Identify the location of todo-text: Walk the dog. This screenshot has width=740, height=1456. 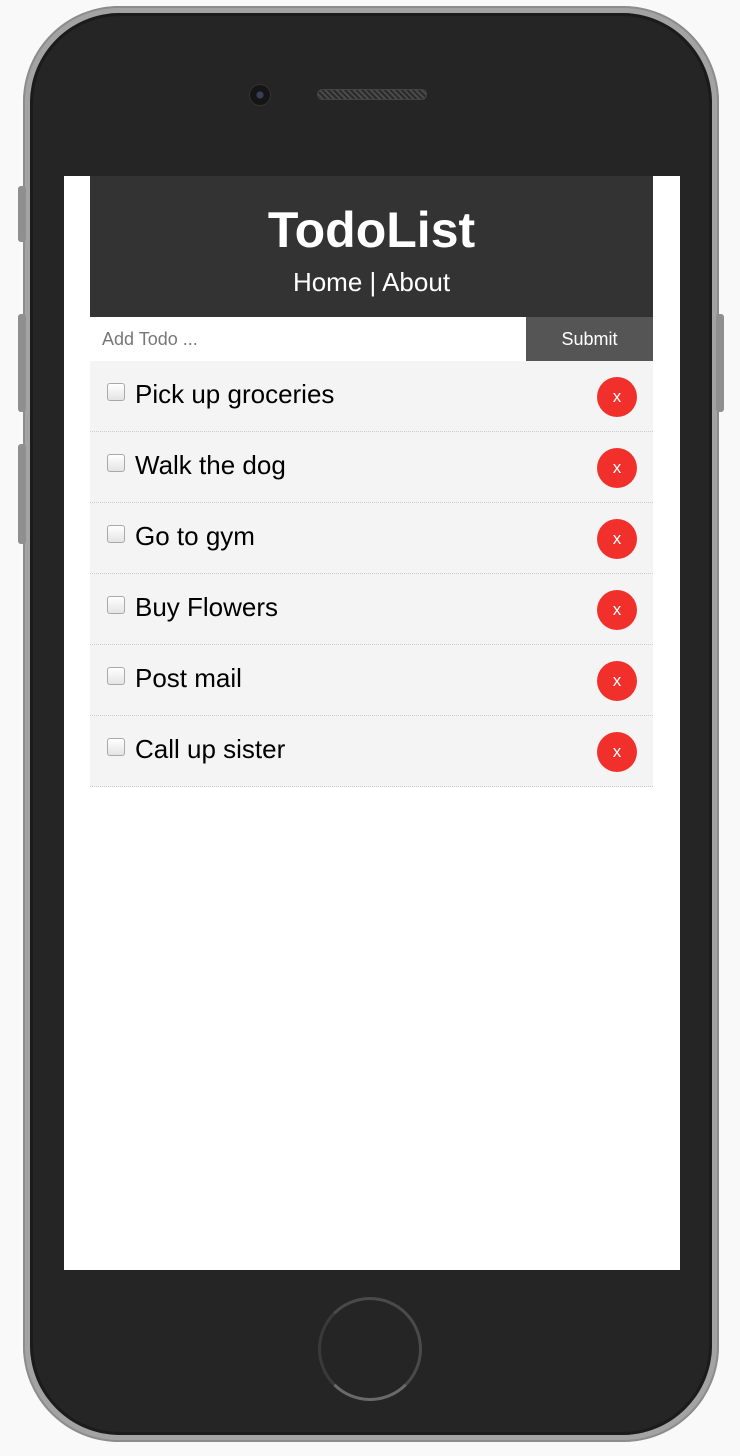
(210, 465).